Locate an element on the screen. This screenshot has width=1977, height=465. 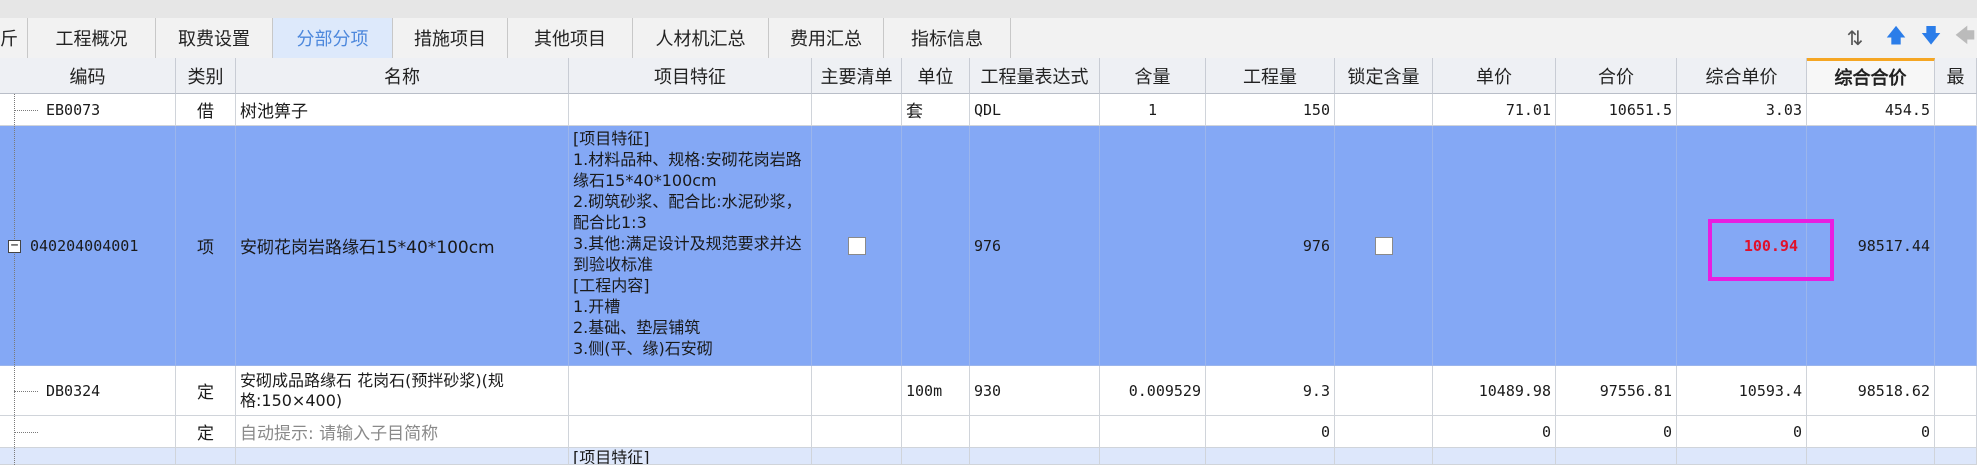
tab-project-overview: 工程概况 is located at coordinates (92, 38).